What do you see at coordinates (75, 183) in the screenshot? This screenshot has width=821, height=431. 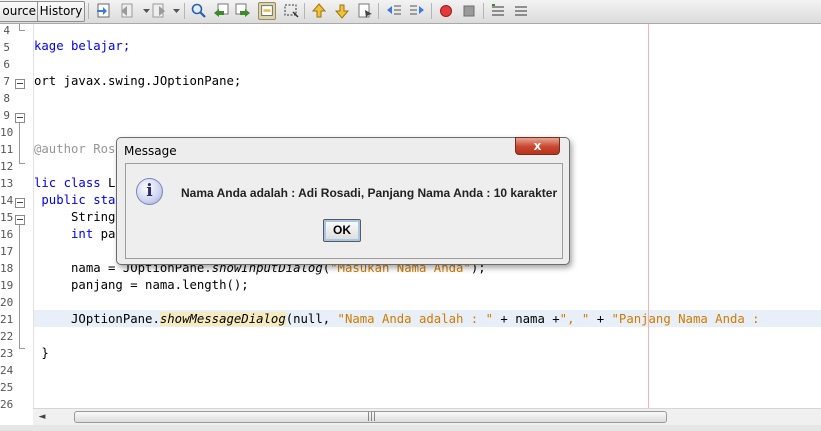 I see `code-line-13: lic class L` at bounding box center [75, 183].